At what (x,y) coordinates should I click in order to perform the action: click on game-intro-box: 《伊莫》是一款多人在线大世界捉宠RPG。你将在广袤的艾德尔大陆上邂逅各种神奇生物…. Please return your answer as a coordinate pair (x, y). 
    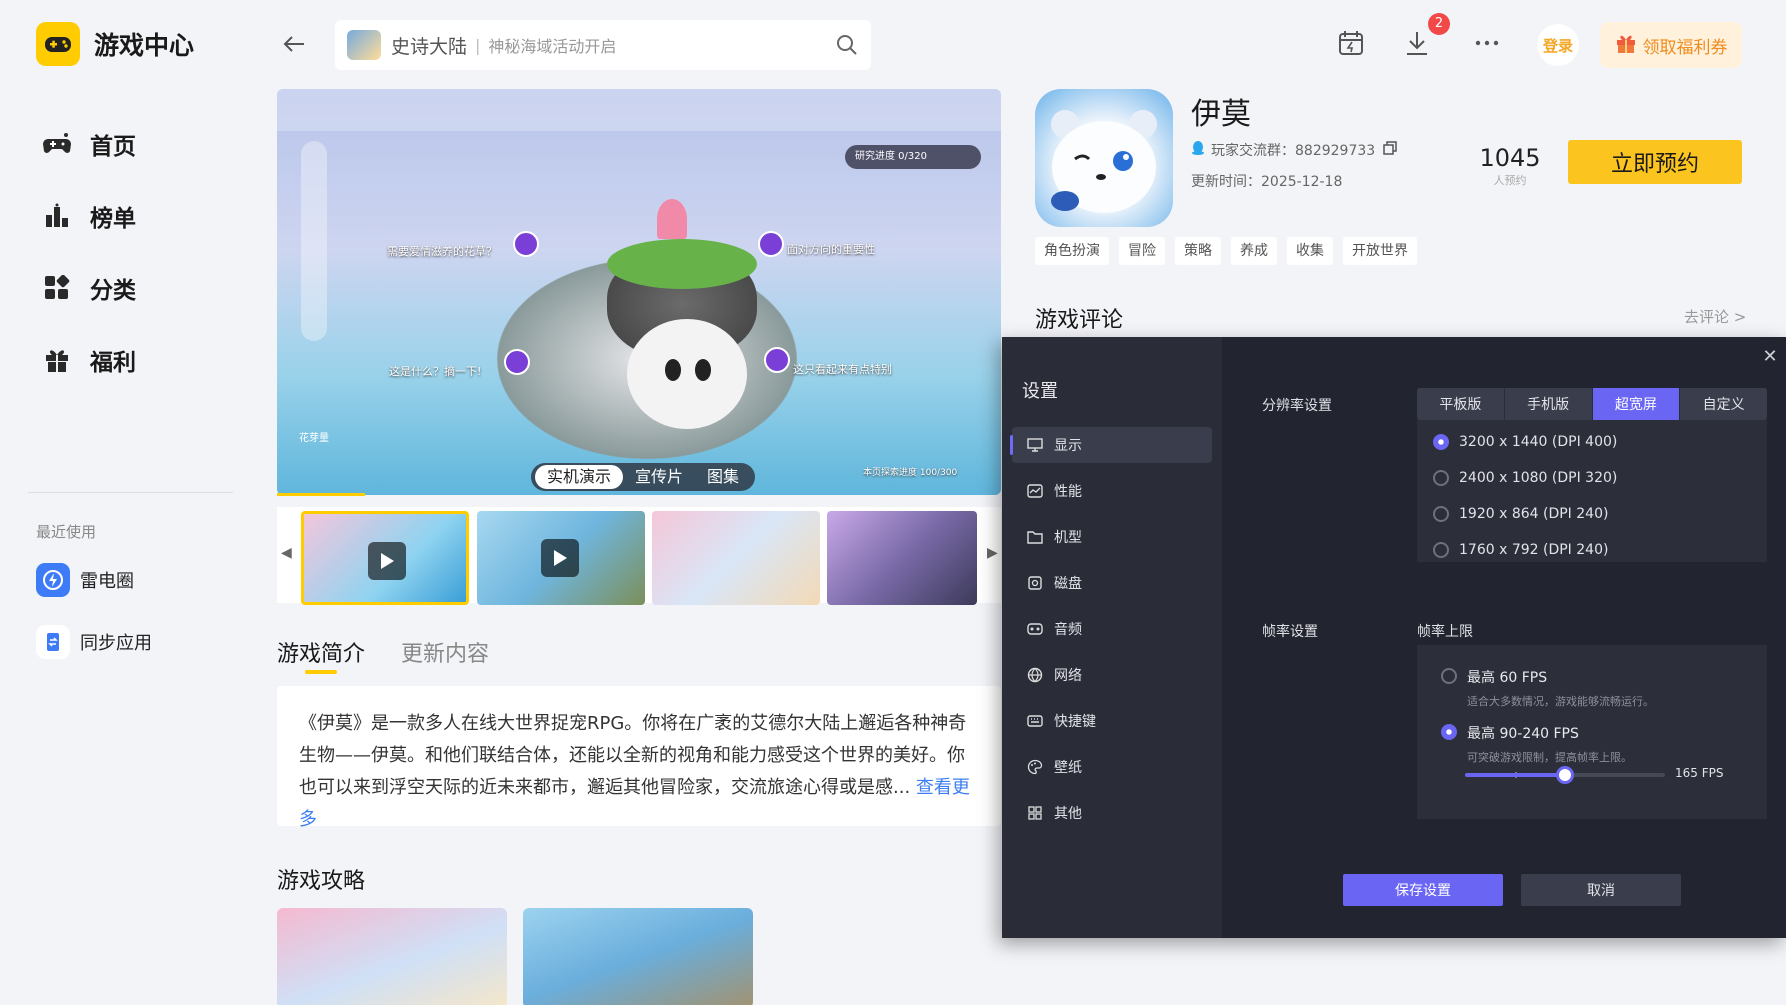
    Looking at the image, I should click on (639, 758).